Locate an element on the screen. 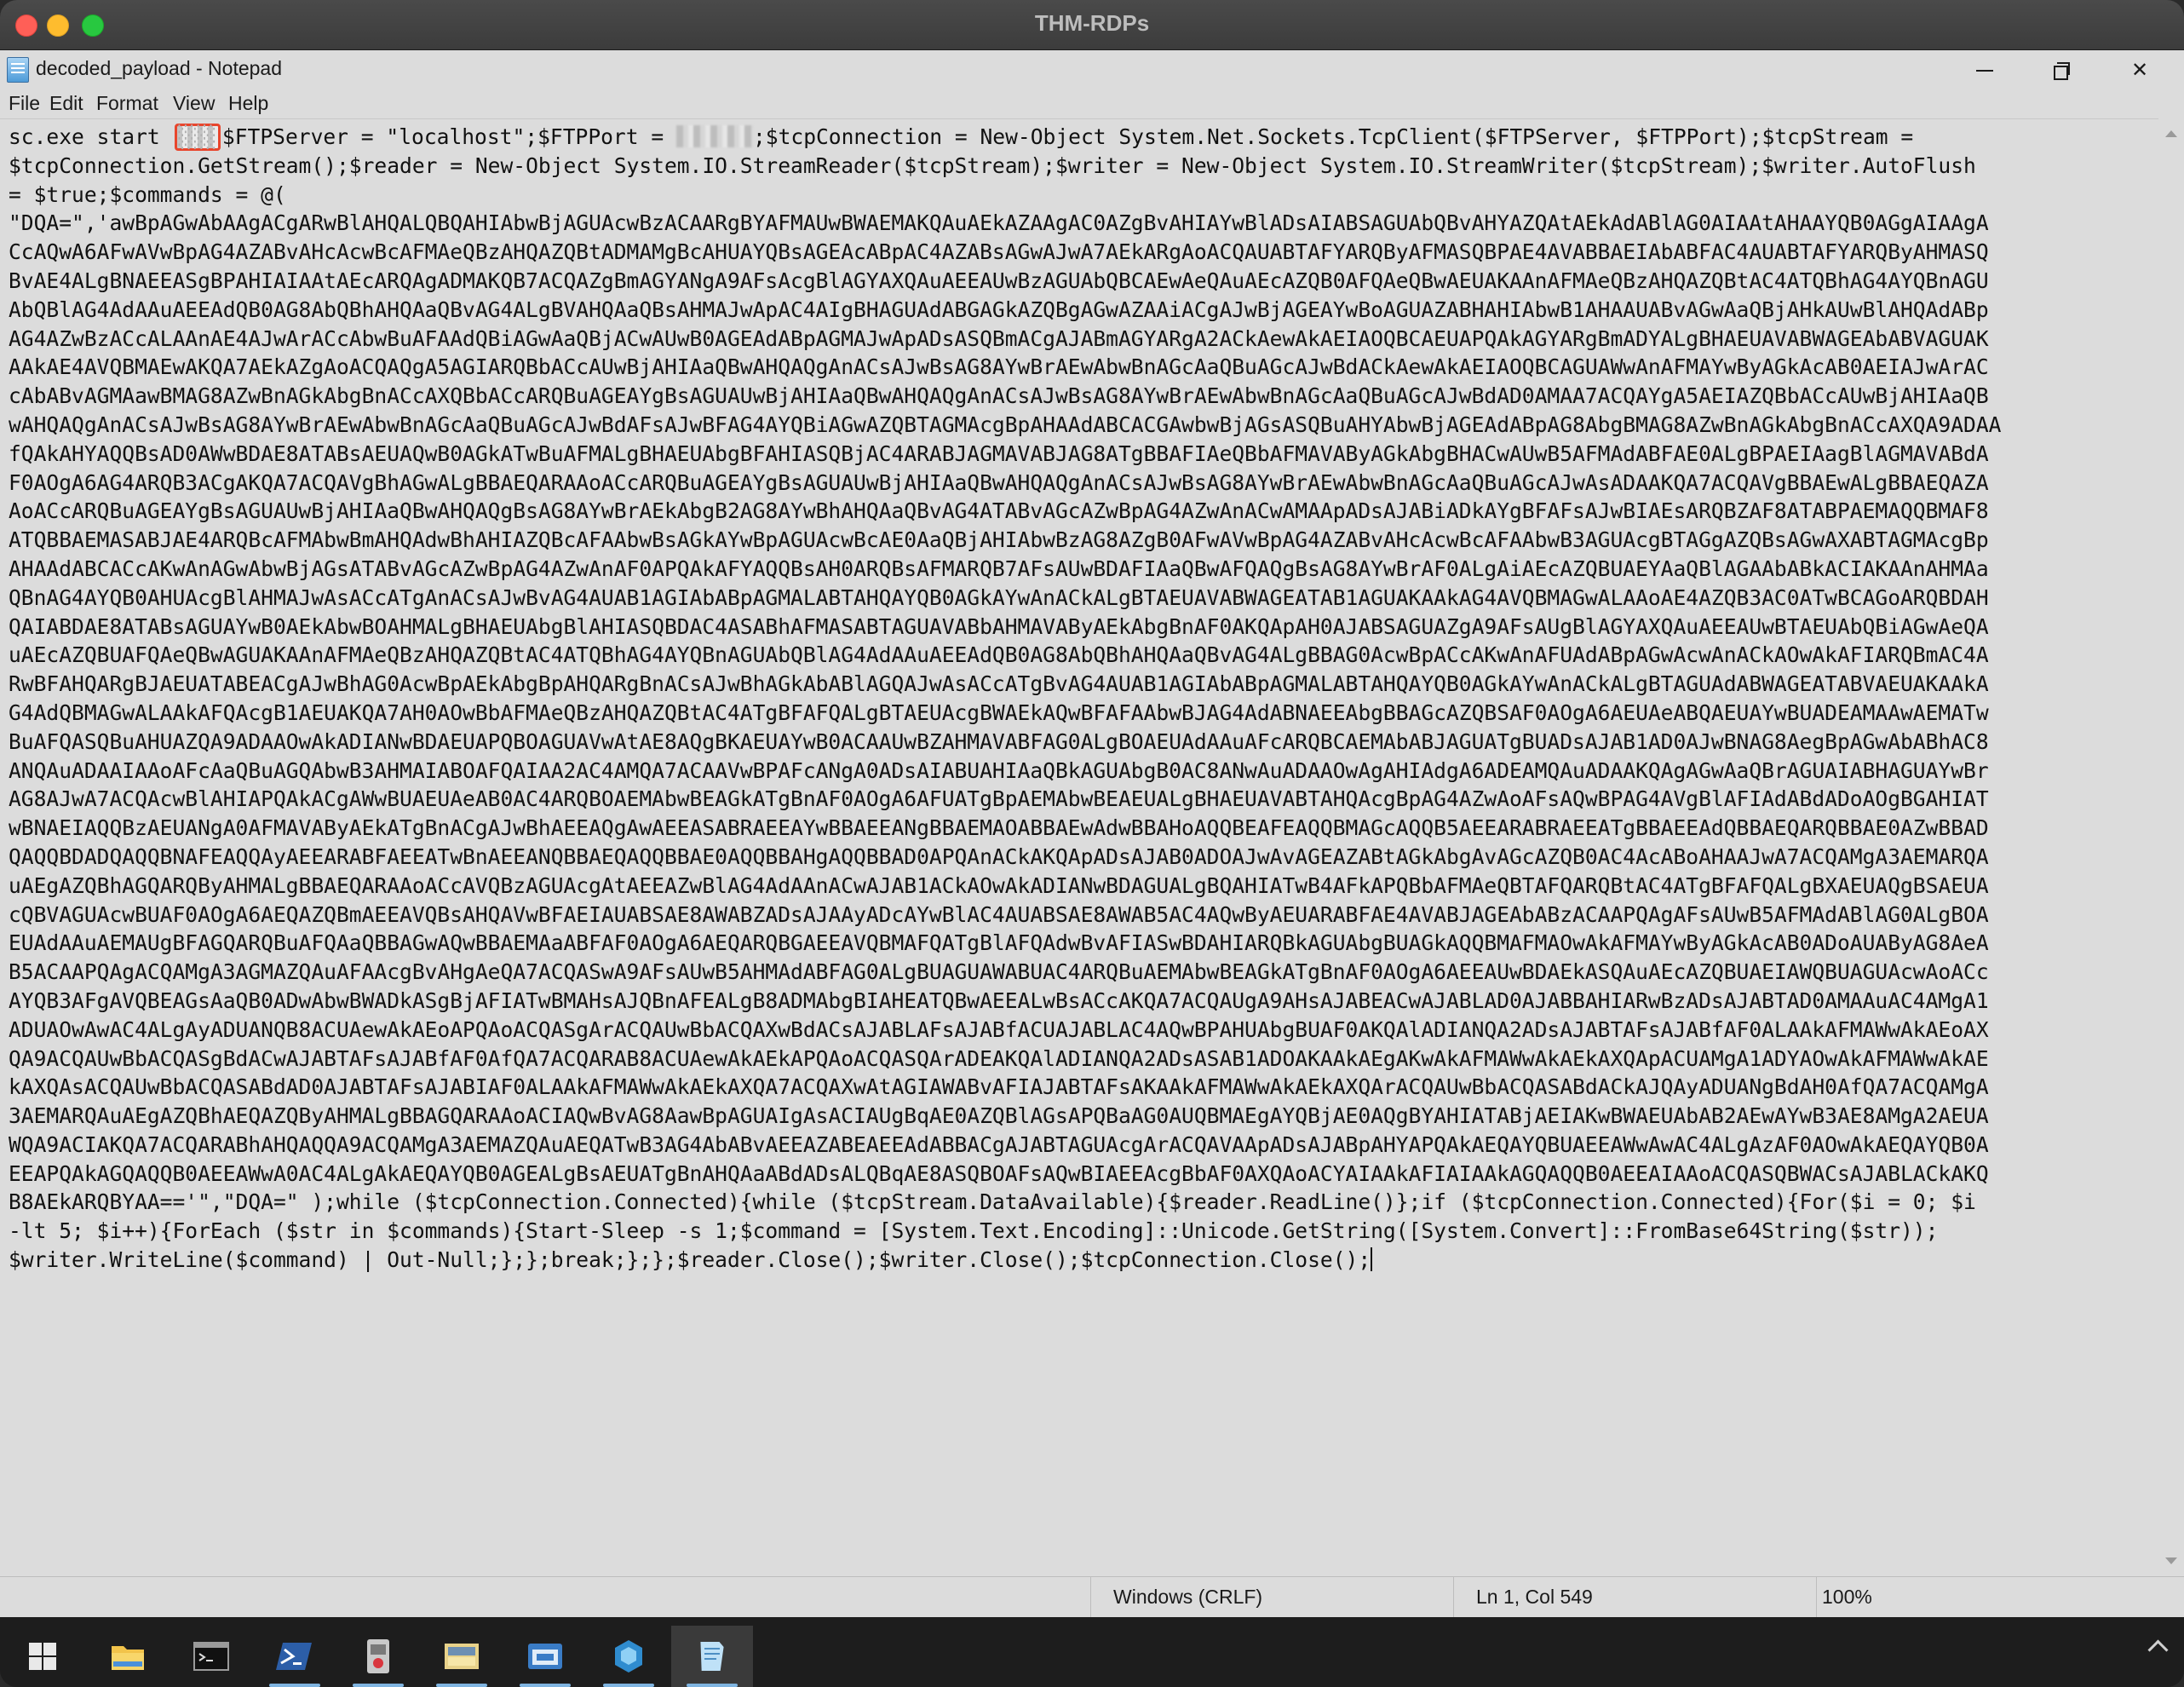 The image size is (2184, 1687). notepad-title: decoded_payload - Notepad is located at coordinates (159, 68).